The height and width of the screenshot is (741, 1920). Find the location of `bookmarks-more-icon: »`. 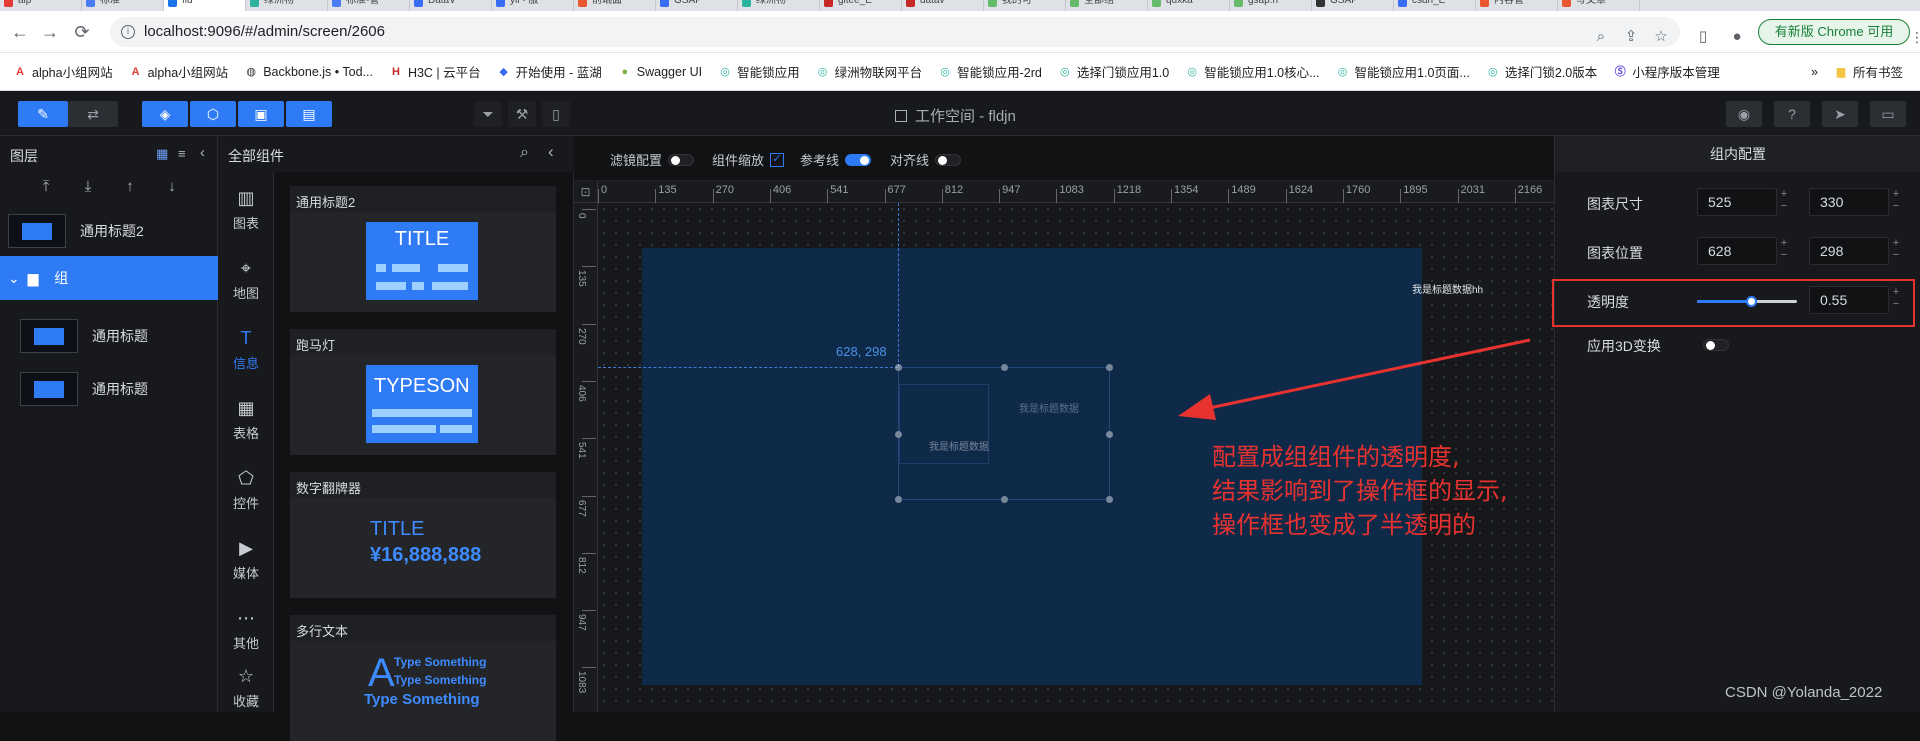

bookmarks-more-icon: » is located at coordinates (1814, 72).